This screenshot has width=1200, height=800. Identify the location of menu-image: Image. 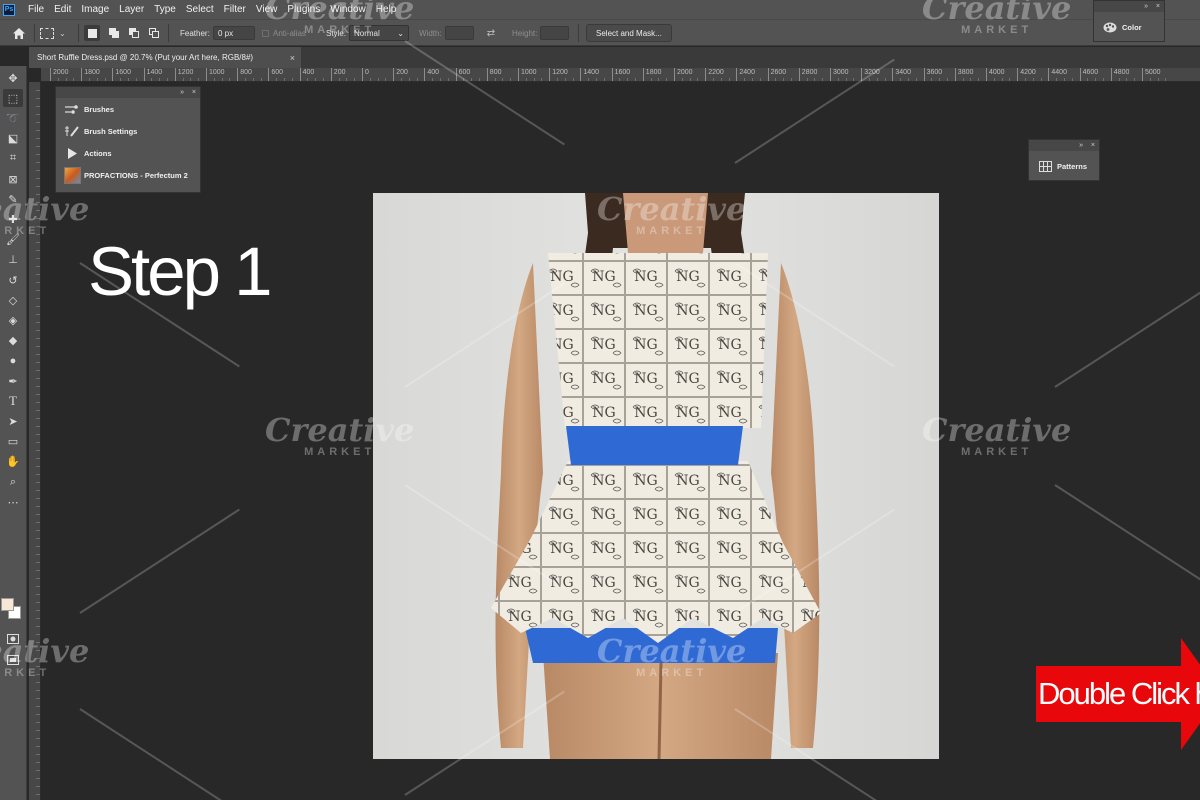
(95, 9).